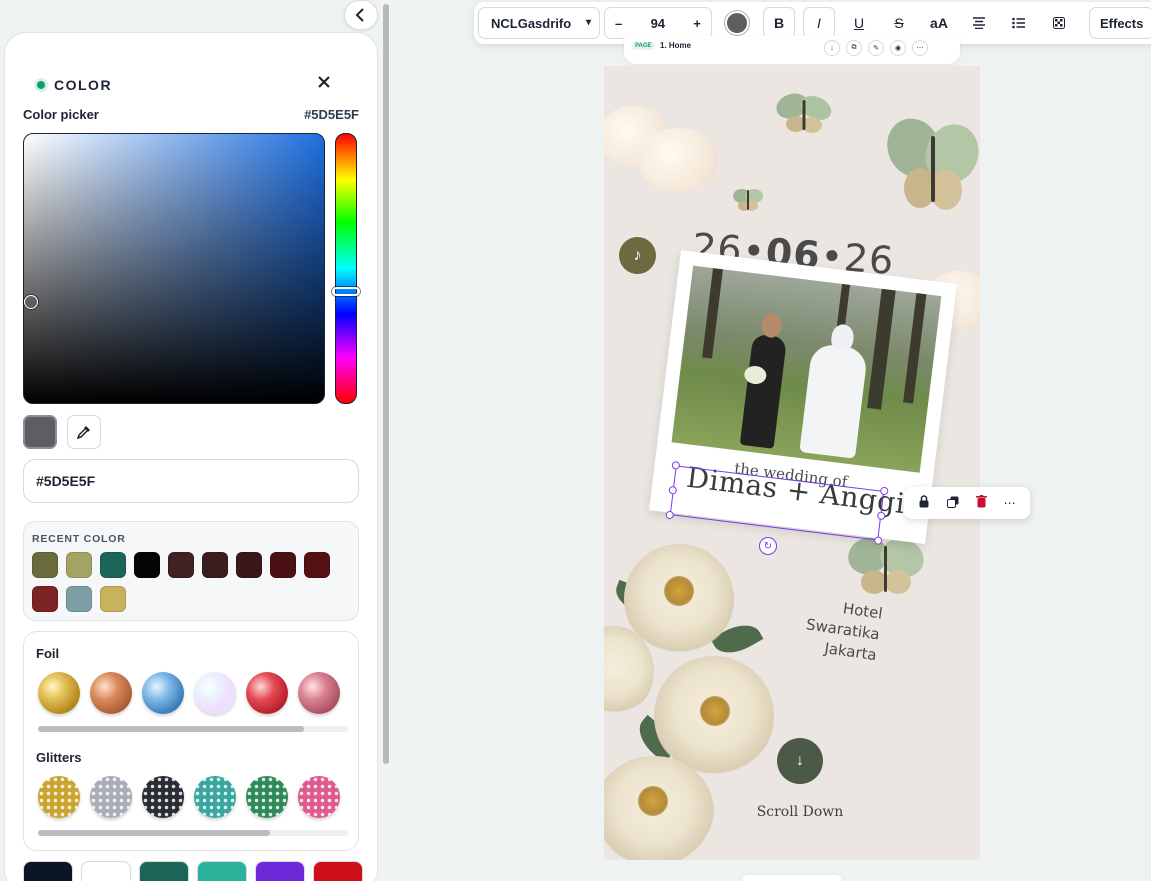 The height and width of the screenshot is (881, 1151). I want to click on font-size-decrease-button: –, so click(618, 23).